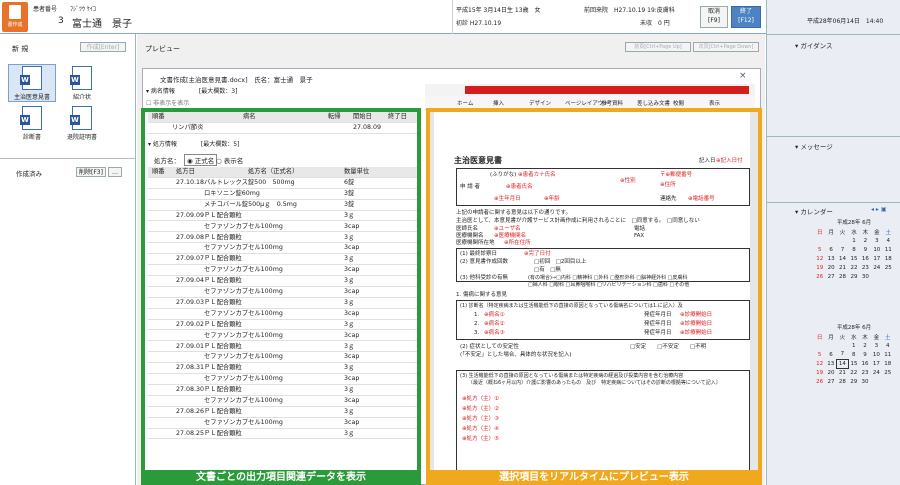 The width and height of the screenshot is (900, 485). What do you see at coordinates (91, 172) in the screenshot?
I see `delete-button: 削除[F3]` at bounding box center [91, 172].